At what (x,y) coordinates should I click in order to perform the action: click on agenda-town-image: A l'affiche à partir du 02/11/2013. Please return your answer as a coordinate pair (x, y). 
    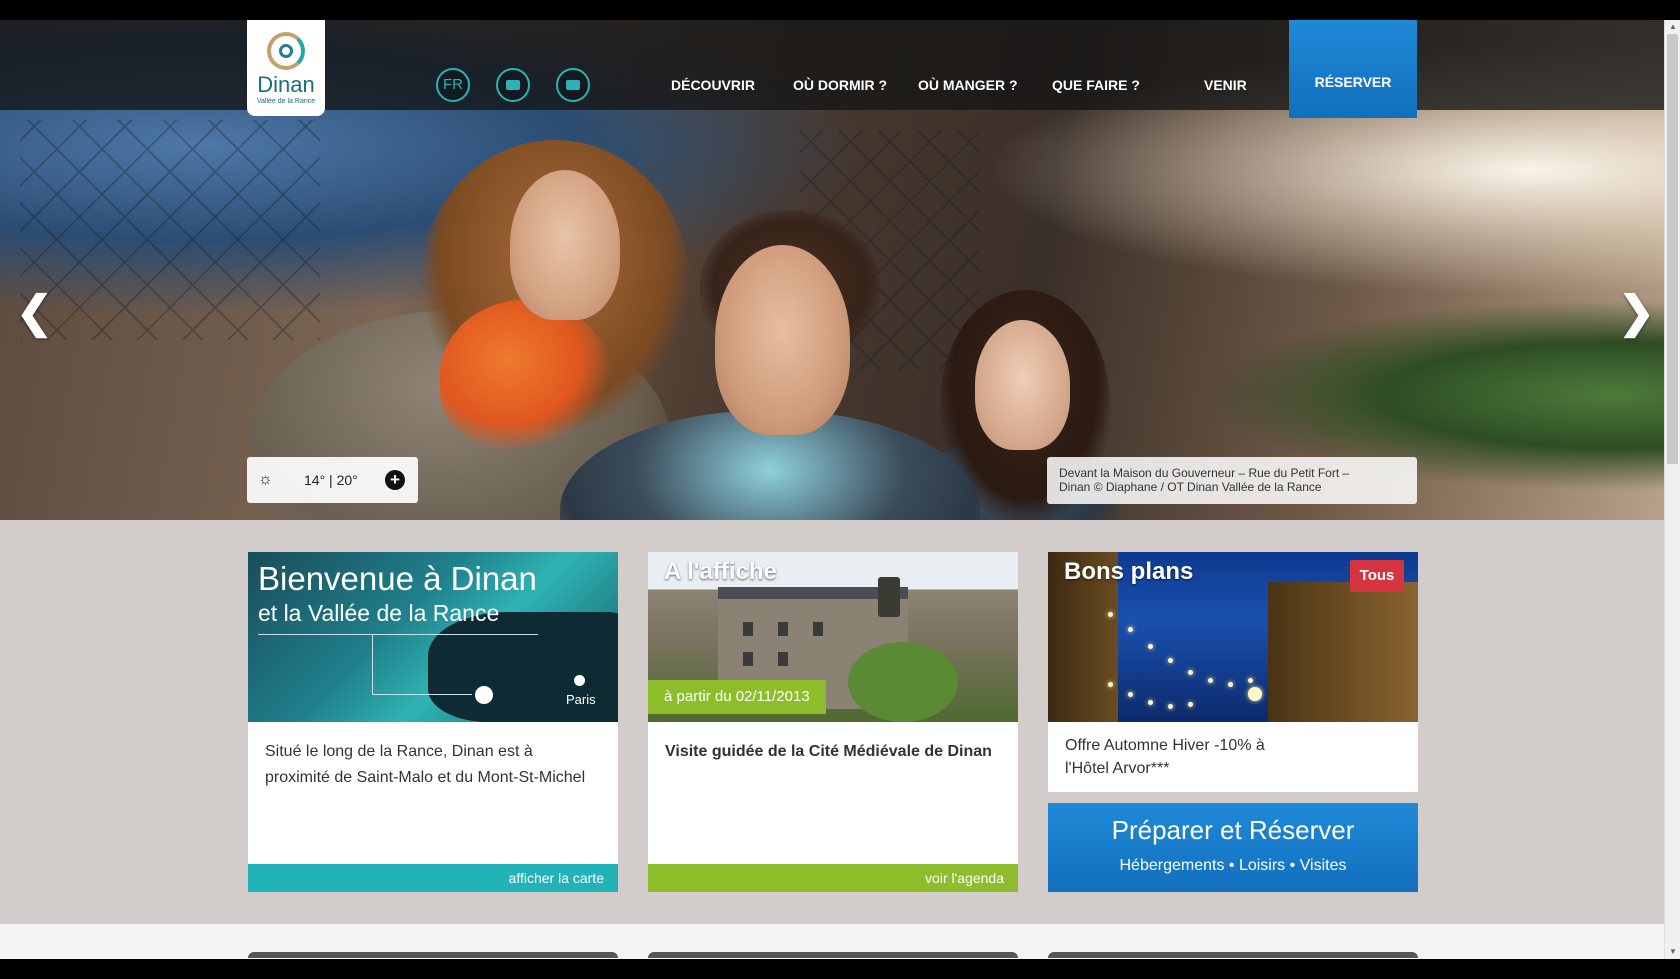
    Looking at the image, I should click on (833, 637).